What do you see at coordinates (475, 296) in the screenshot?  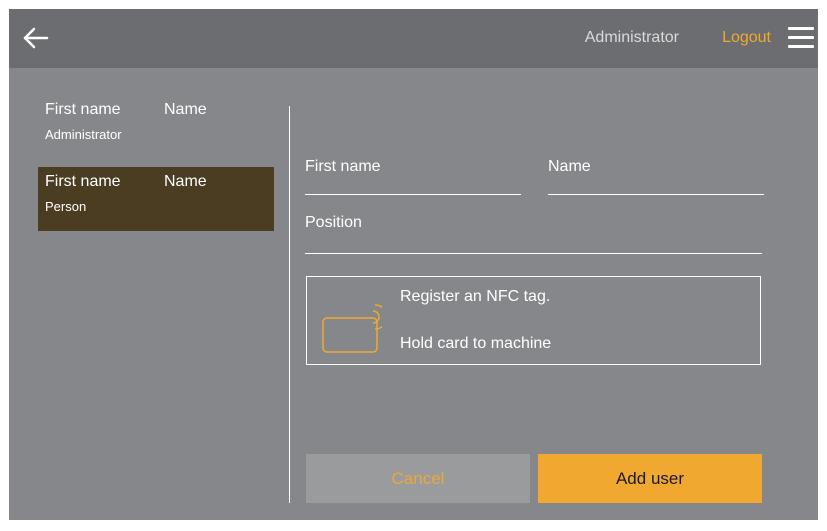 I see `nfc-instruction-title: Register an NFC tag.` at bounding box center [475, 296].